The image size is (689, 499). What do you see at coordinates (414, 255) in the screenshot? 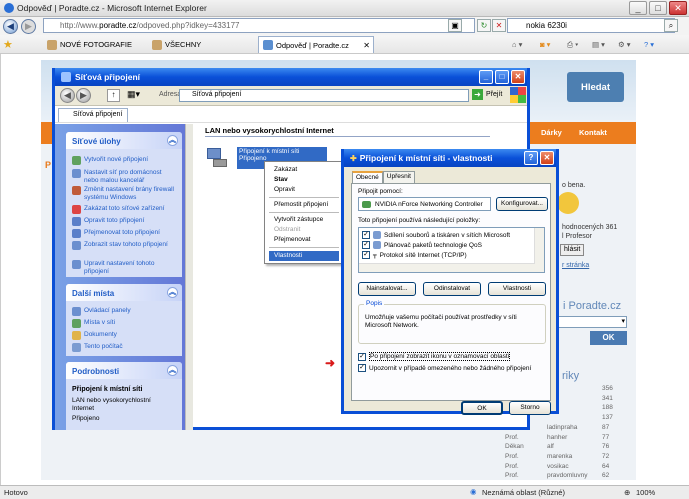
I see `component-item: ✓ ┳ Protokol sítě Internet (TCP/IP)` at bounding box center [414, 255].